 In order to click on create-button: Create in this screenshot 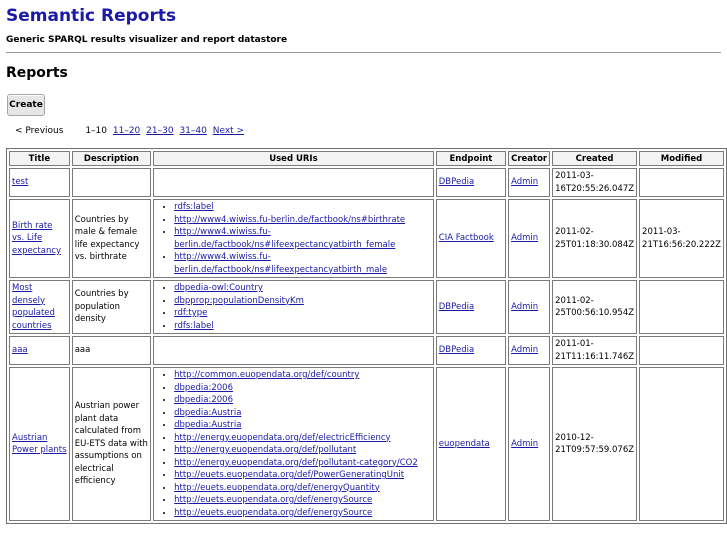, I will do `click(26, 105)`.